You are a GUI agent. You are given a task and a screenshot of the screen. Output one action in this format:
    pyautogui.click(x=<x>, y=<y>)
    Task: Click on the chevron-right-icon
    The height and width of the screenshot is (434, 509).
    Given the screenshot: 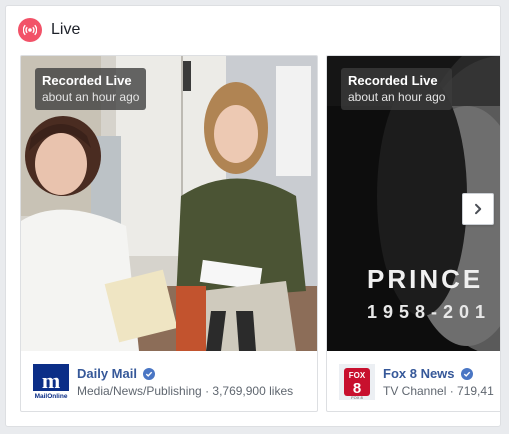 What is the action you would take?
    pyautogui.click(x=478, y=209)
    